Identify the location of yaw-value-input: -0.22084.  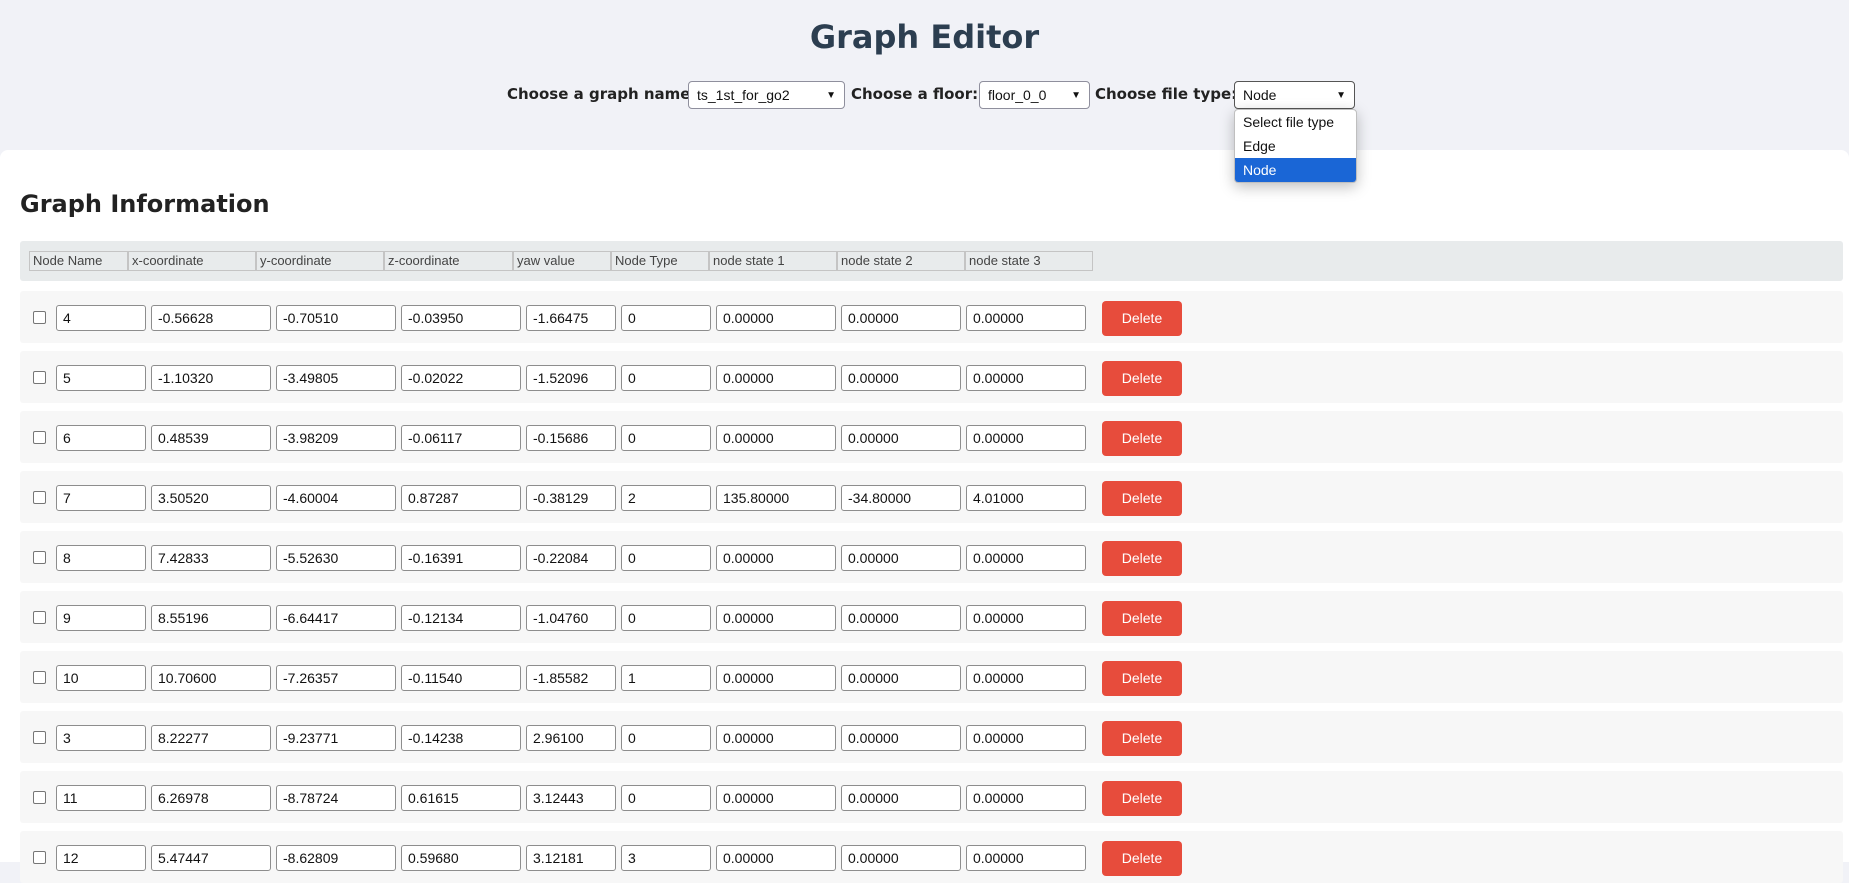
(571, 558).